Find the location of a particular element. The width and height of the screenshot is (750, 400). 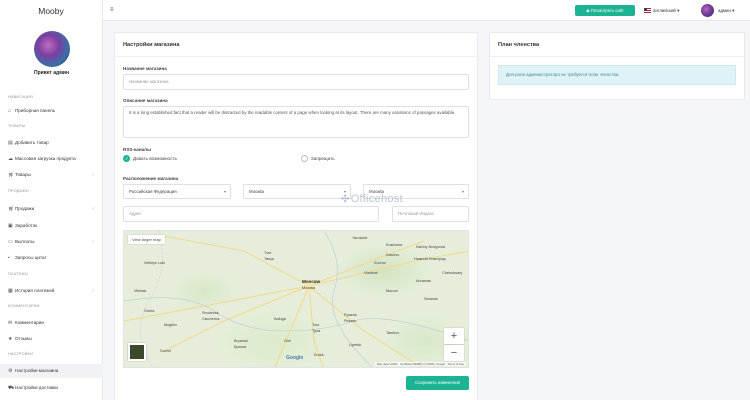

nav-section-sales: ПРОДАЖИ is located at coordinates (18, 191).